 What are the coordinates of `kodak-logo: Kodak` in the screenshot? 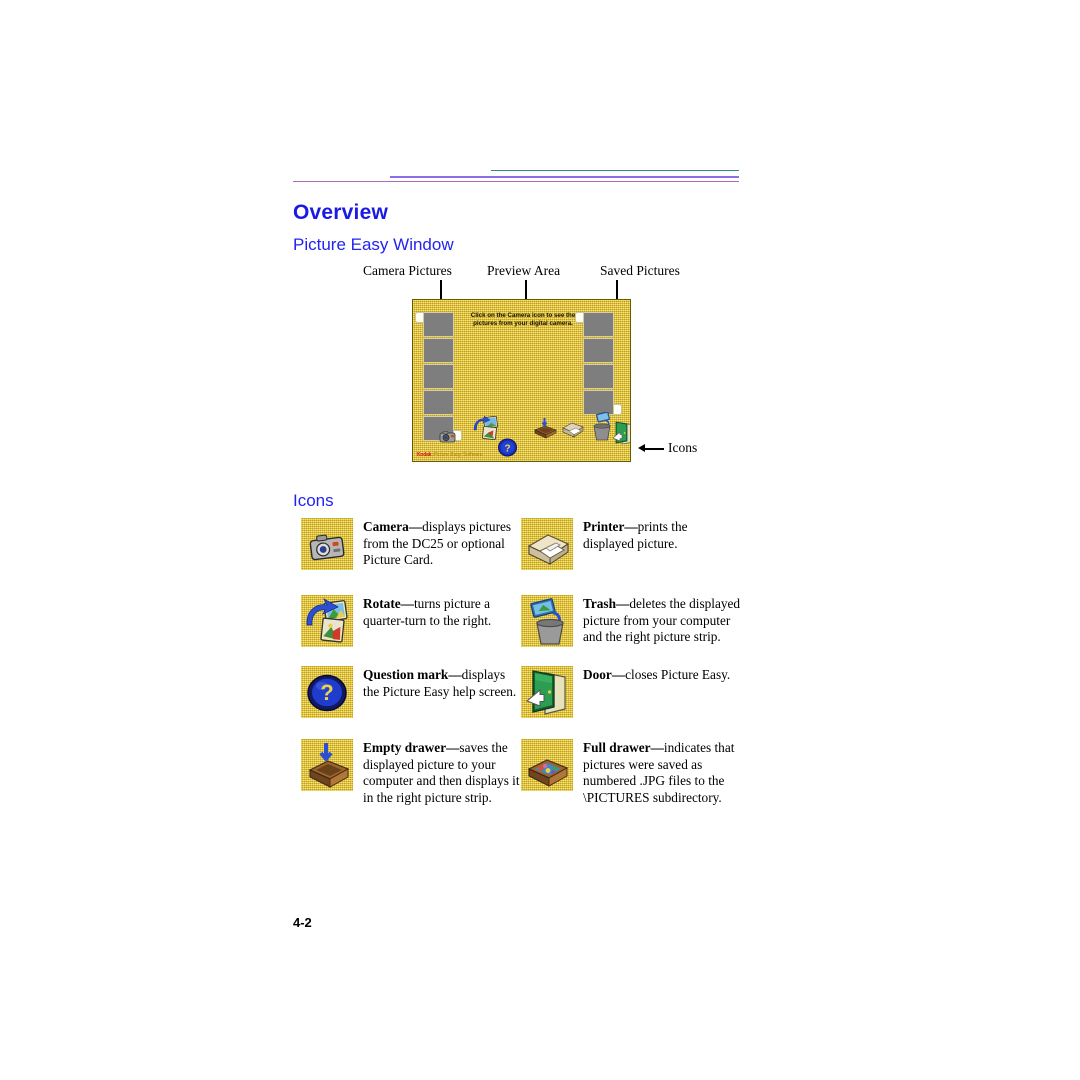 It's located at (424, 455).